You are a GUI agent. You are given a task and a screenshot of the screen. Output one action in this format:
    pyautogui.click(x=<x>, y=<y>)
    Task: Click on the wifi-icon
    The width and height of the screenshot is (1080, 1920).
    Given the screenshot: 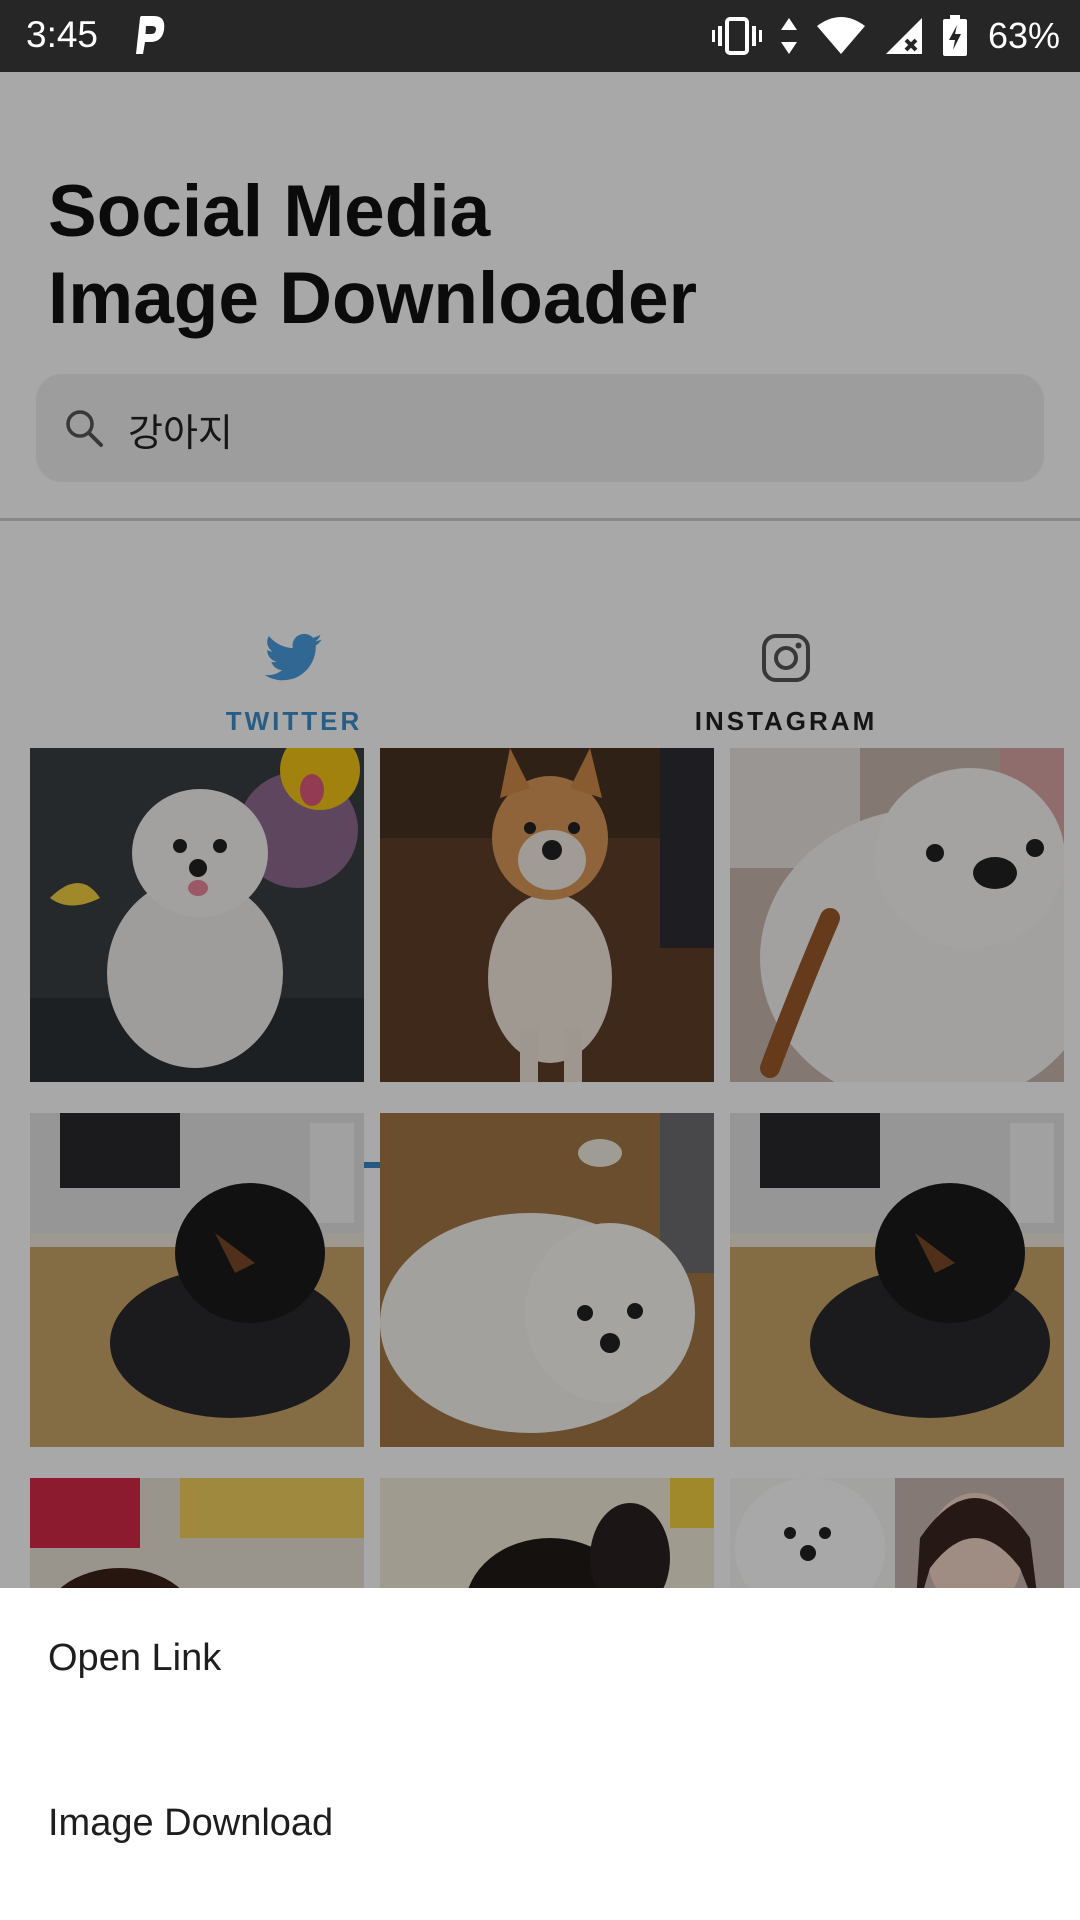 What is the action you would take?
    pyautogui.click(x=840, y=35)
    